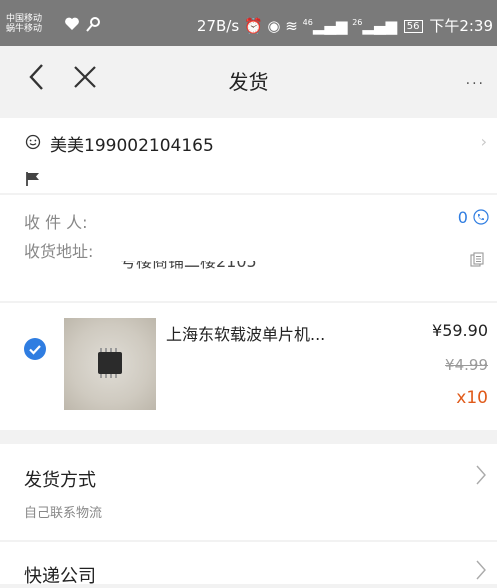 The image size is (497, 588). Describe the element at coordinates (82, 24) in the screenshot. I see `heart-icon` at that location.